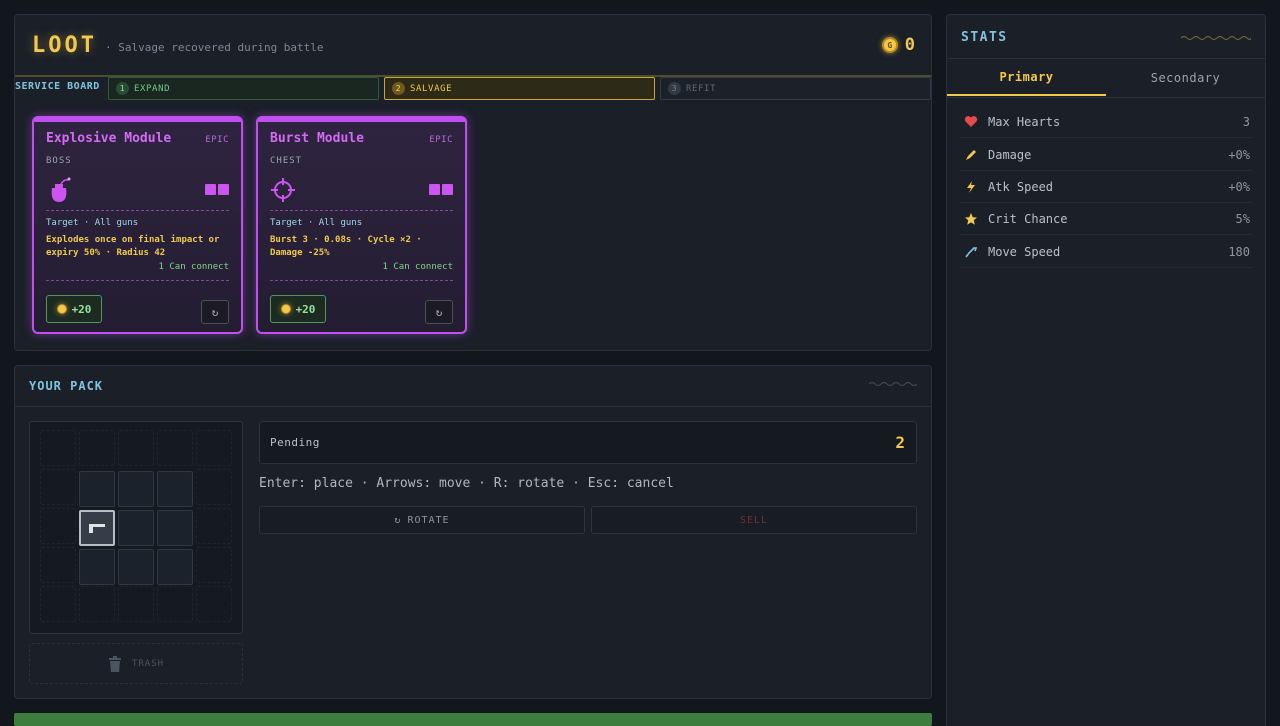 The width and height of the screenshot is (1280, 726). I want to click on continue-bar, so click(473, 719).